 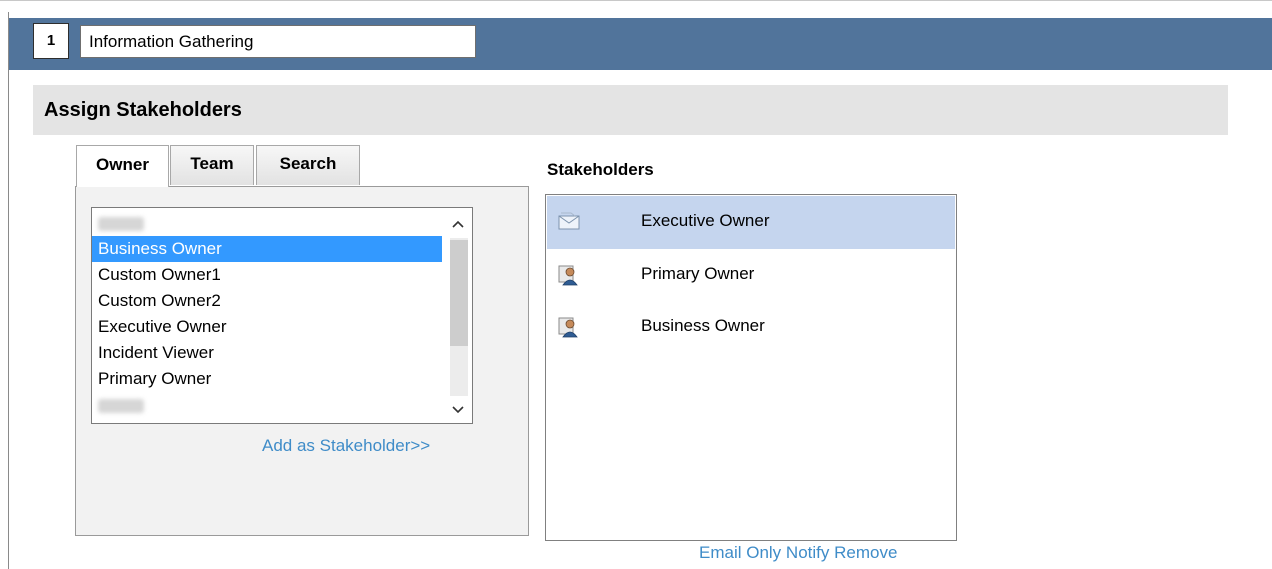 I want to click on stakeholder-name: Primary Owner, so click(x=698, y=273).